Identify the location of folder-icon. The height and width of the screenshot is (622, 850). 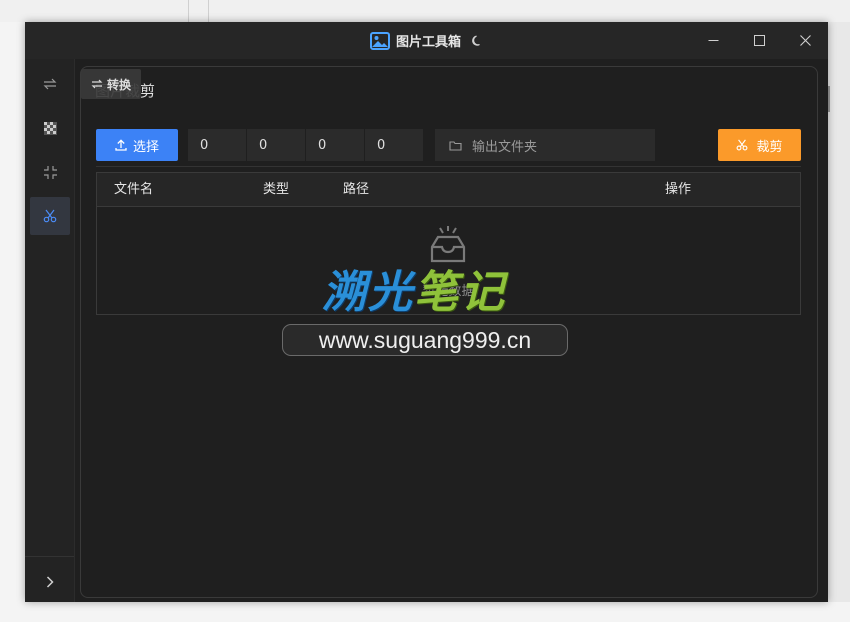
(455, 145).